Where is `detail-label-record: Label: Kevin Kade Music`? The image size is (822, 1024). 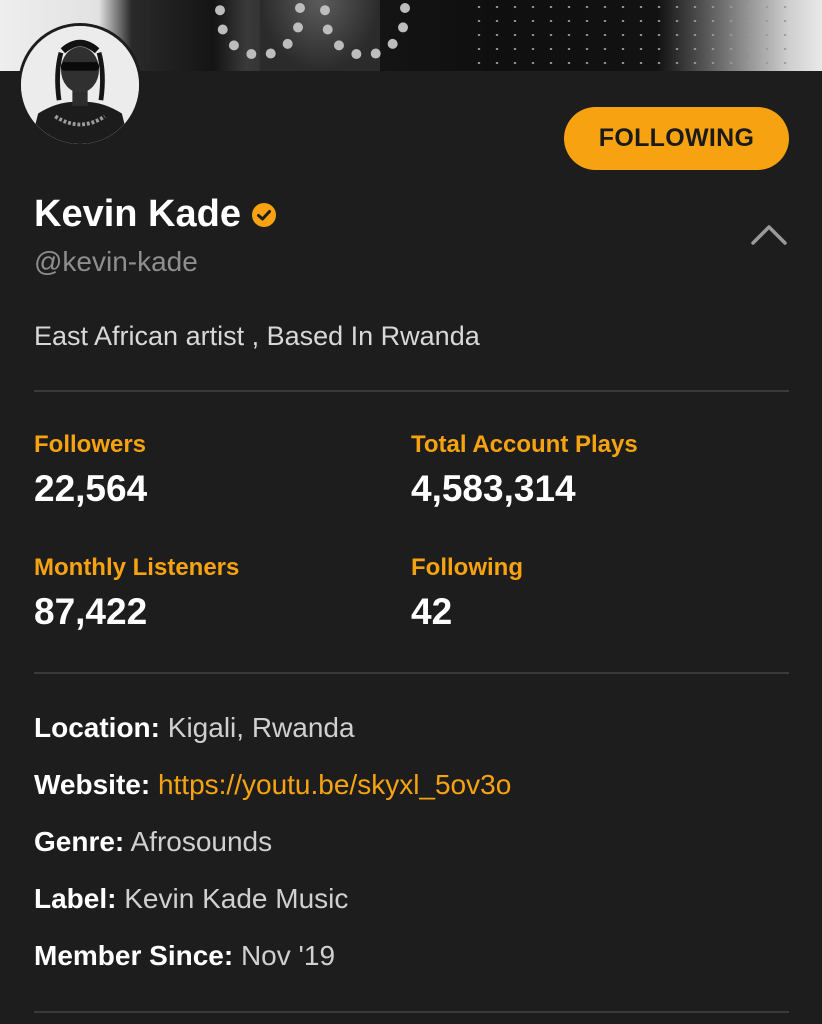 detail-label-record: Label: Kevin Kade Music is located at coordinates (191, 899).